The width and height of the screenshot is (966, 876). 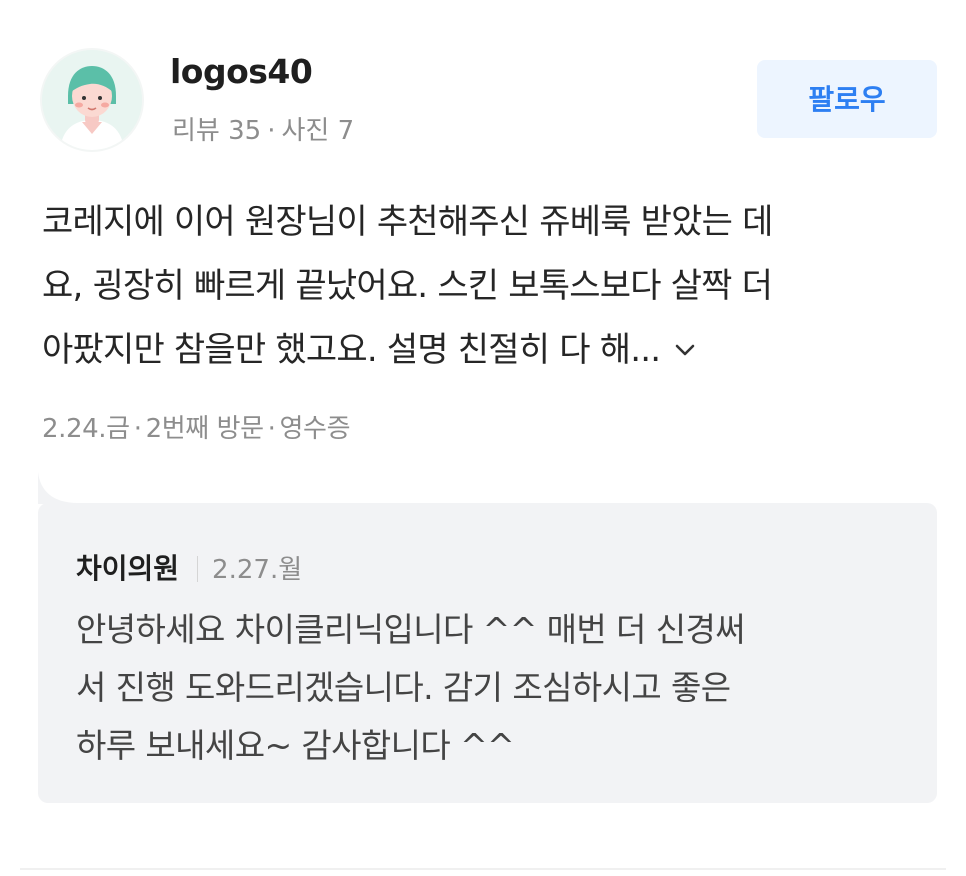 I want to click on reply-text-line: 하루 보내세요~ 감사합니다 ^^, so click(x=295, y=745).